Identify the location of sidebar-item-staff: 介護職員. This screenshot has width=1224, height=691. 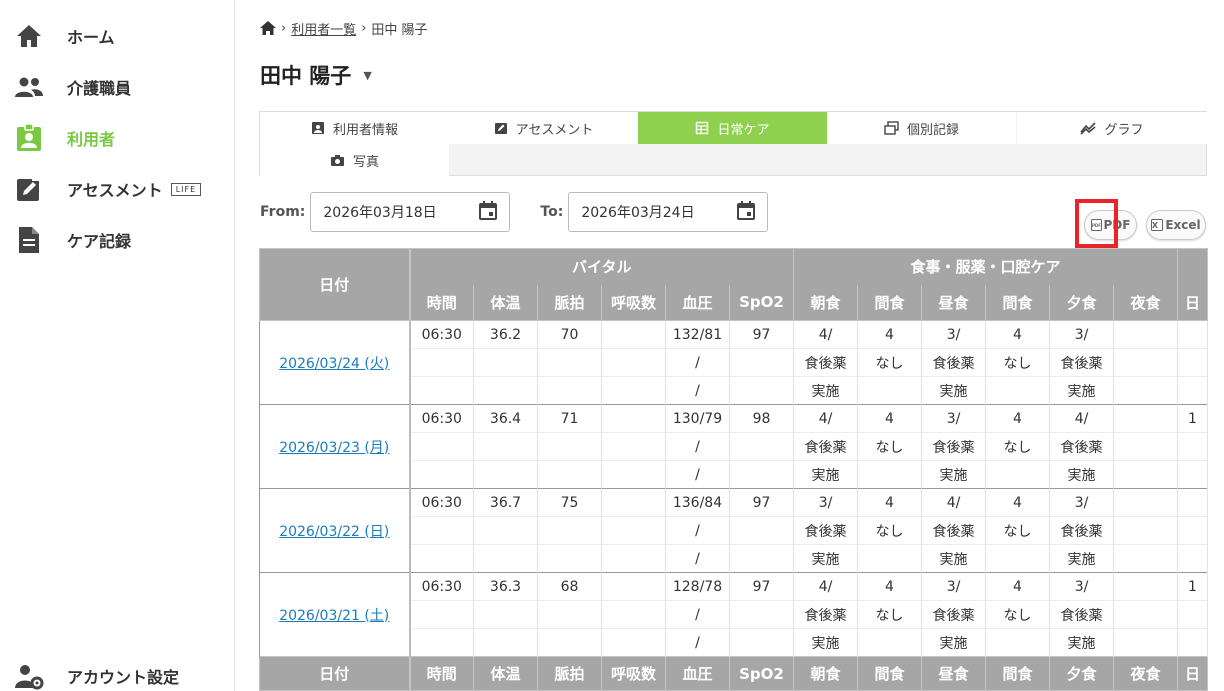
(117, 87).